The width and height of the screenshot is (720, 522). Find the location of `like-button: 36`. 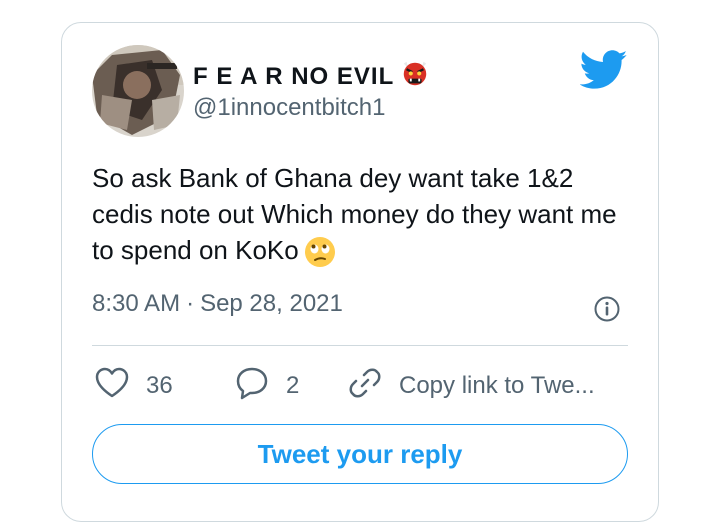

like-button: 36 is located at coordinates (132, 386).